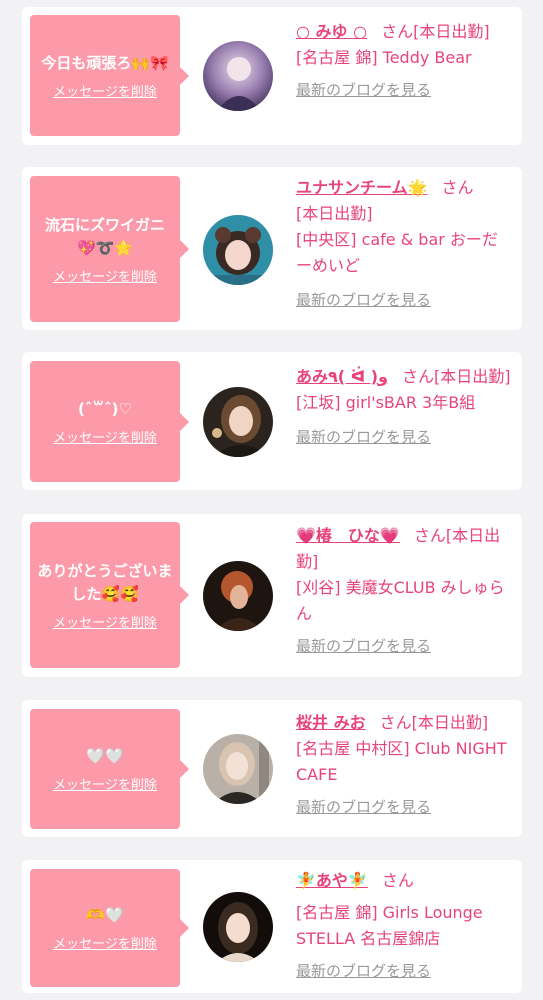 The height and width of the screenshot is (1000, 543). Describe the element at coordinates (331, 31) in the screenshot. I see `cast-name-link: ○ みゆ ○` at that location.